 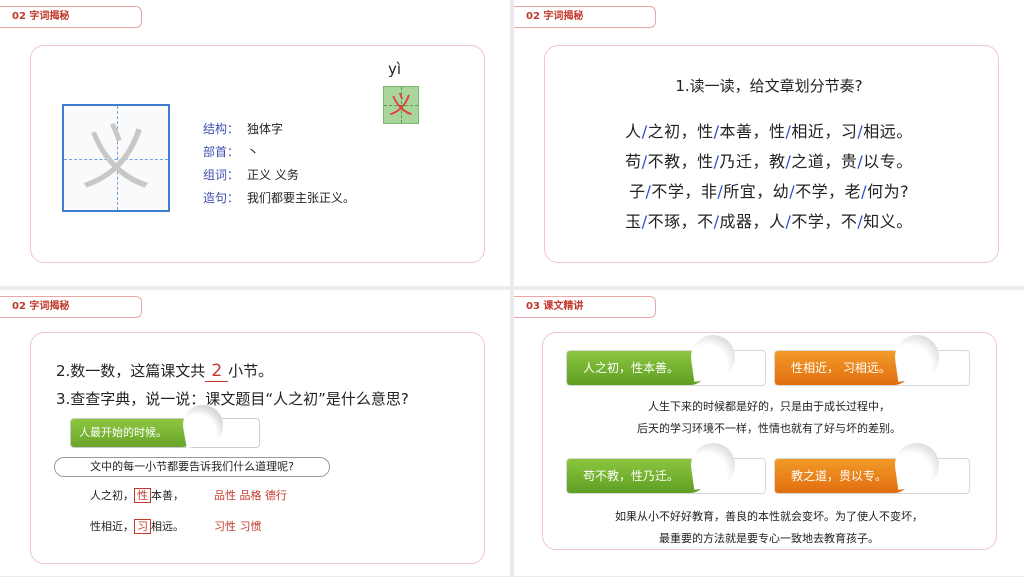 What do you see at coordinates (251, 175) in the screenshot?
I see `info-row: 组词： 正义 义务` at bounding box center [251, 175].